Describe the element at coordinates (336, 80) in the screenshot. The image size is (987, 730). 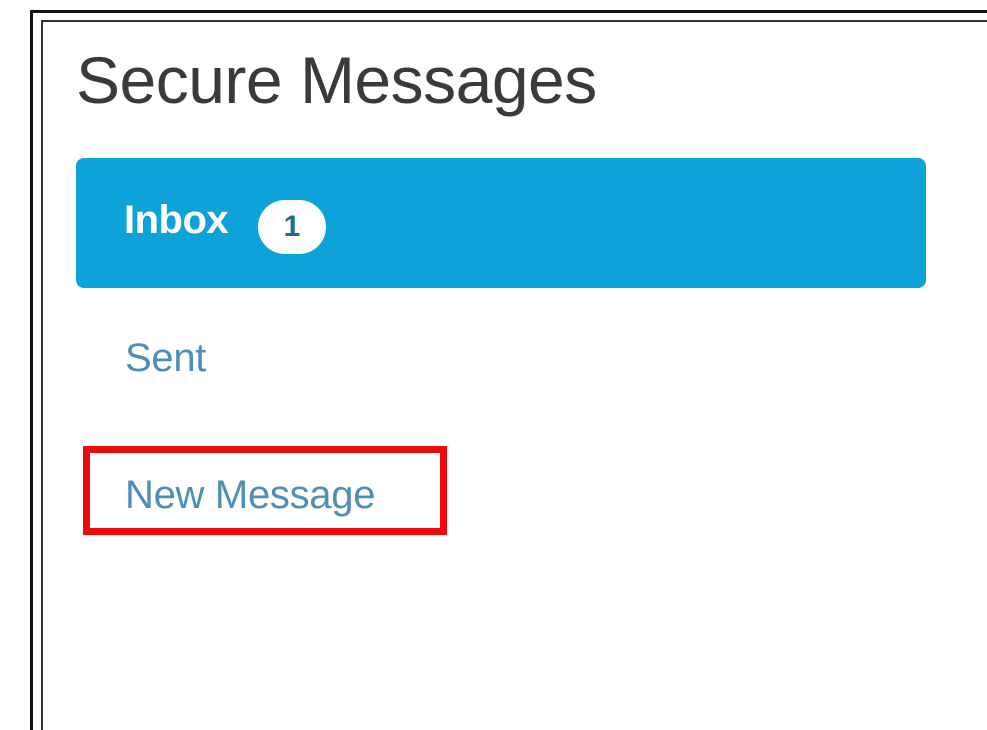
I see `page-title: Secure Messages` at that location.